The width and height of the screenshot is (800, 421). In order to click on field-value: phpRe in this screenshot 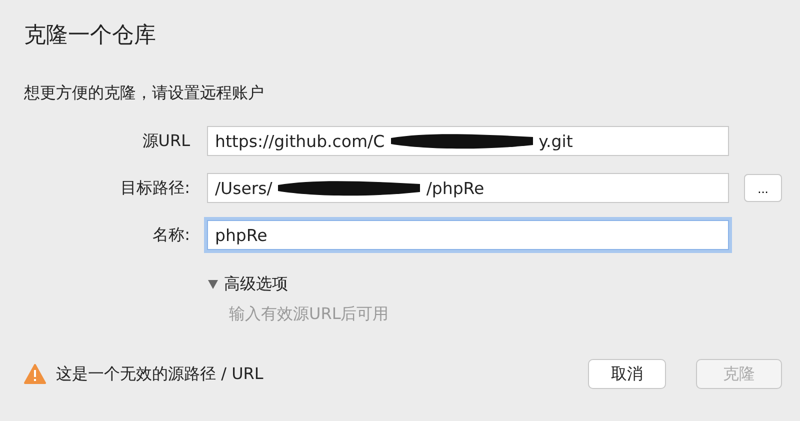, I will do `click(241, 235)`.